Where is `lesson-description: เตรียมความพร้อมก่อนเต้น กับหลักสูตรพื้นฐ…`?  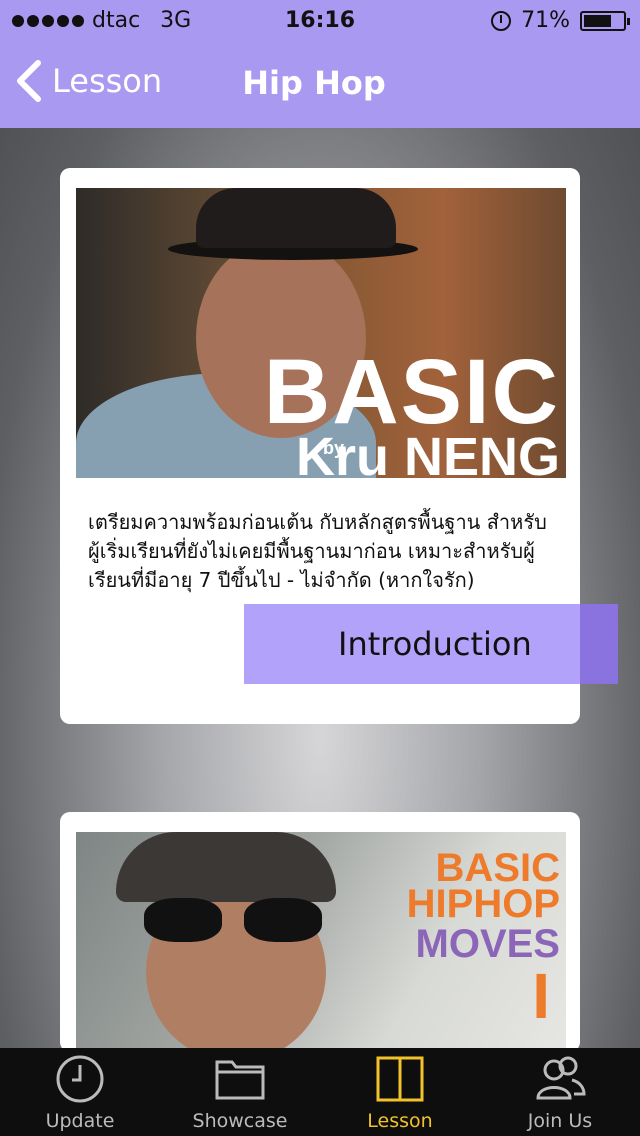 lesson-description: เตรียมความพร้อมก่อนเต้น กับหลักสูตรพื้นฐ… is located at coordinates (317, 551).